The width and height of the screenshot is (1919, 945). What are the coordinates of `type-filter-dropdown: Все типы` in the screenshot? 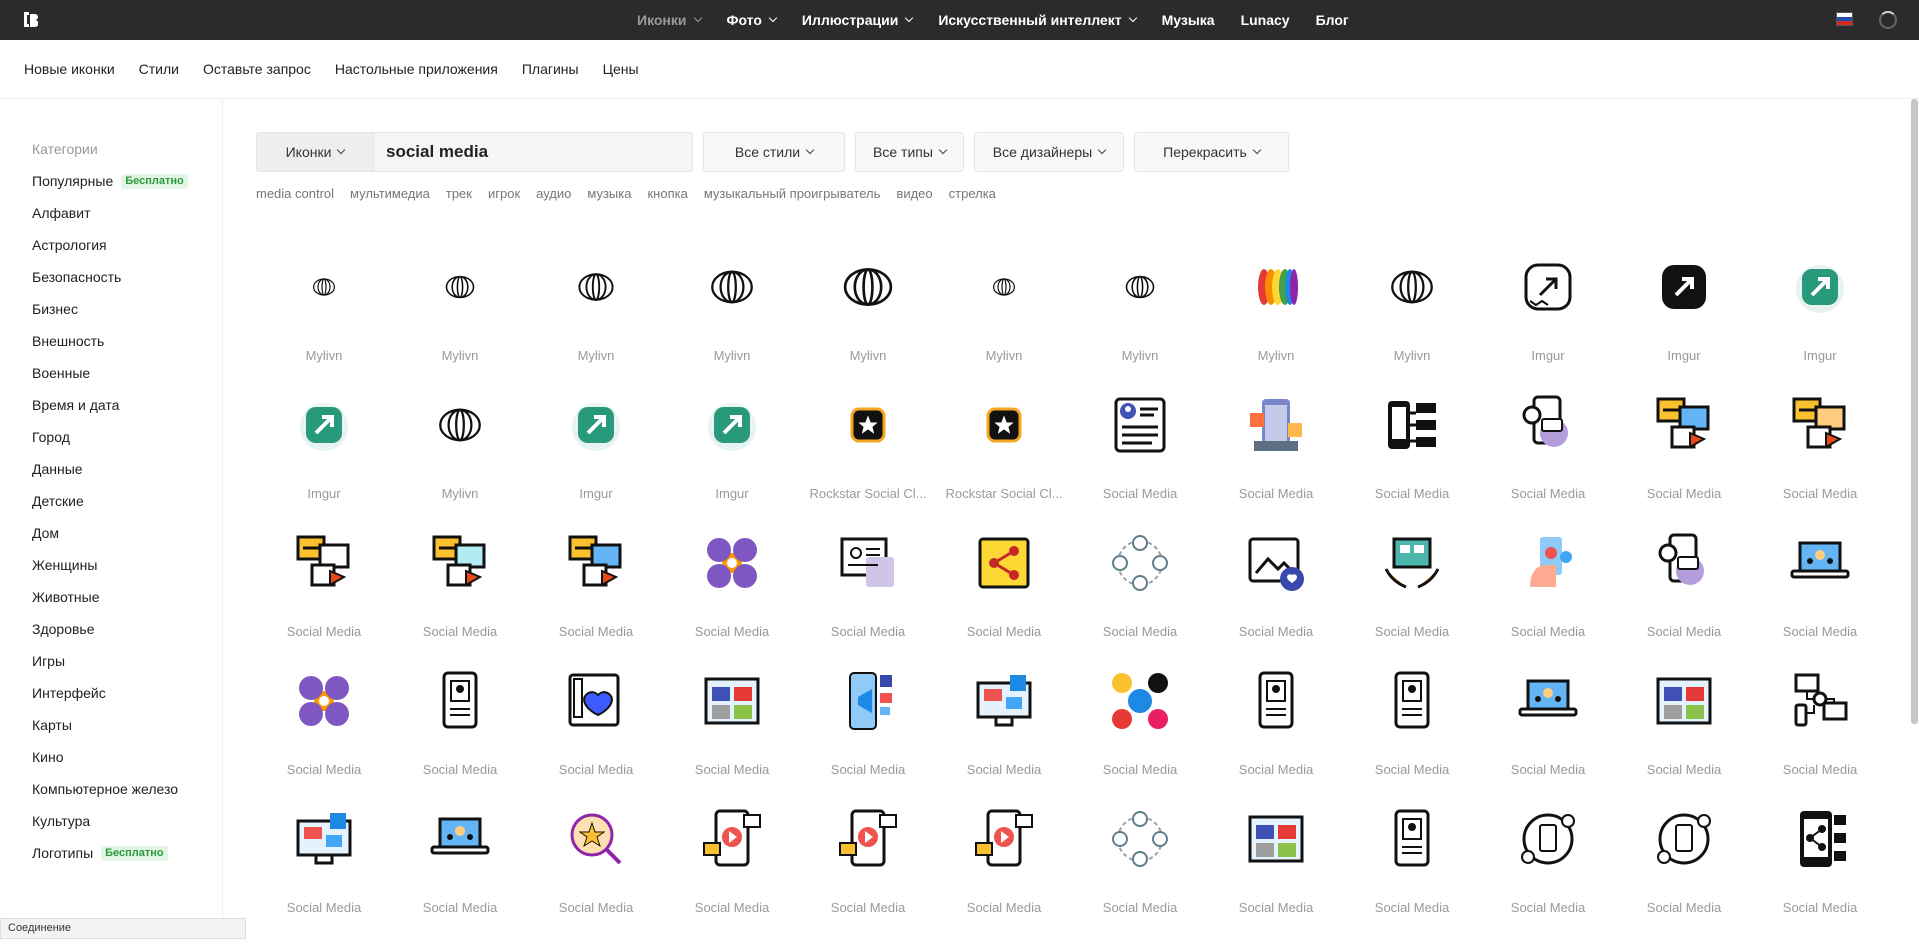 It's located at (909, 152).